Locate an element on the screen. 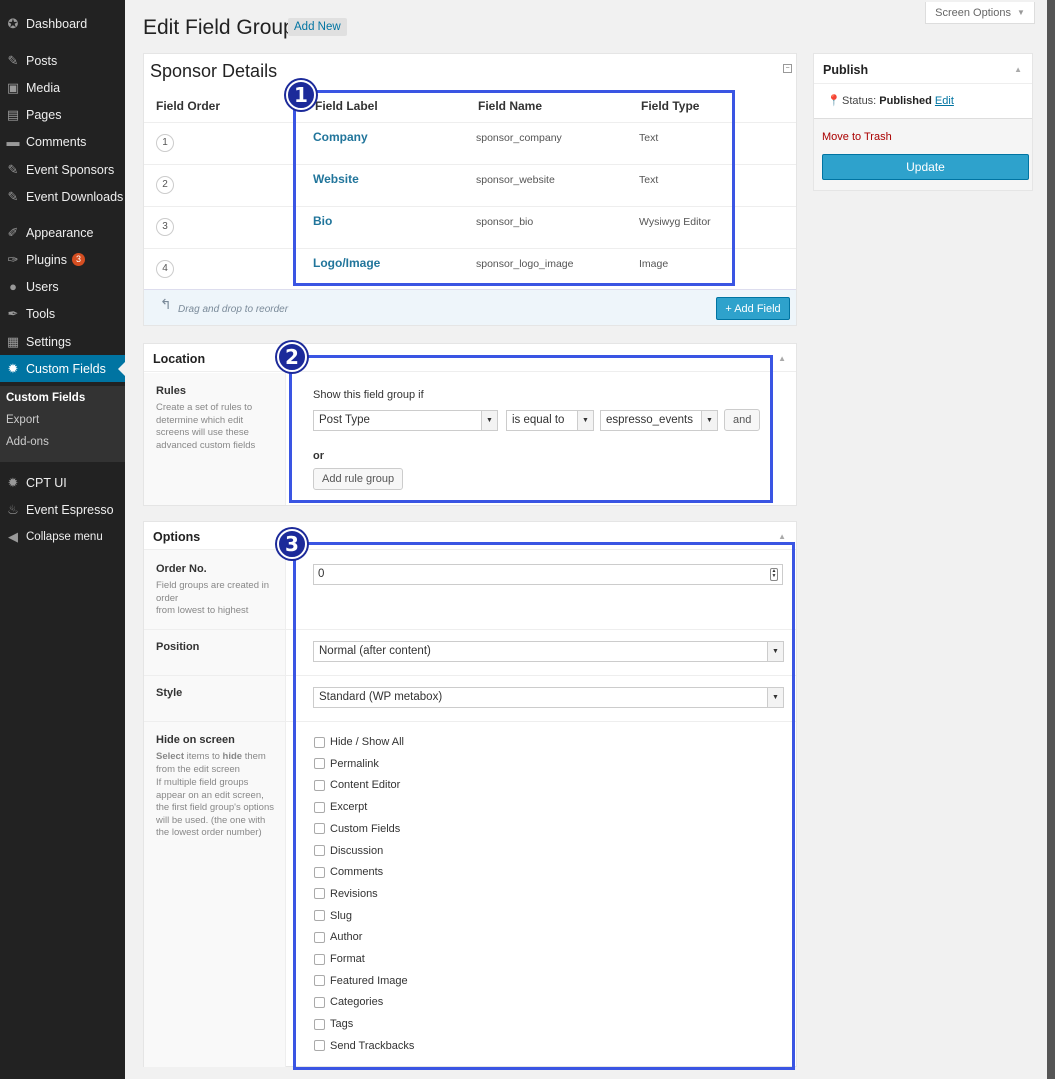 The image size is (1055, 1079). sidebar-item-event-espresso: ♨ Event Espresso is located at coordinates (62, 509).